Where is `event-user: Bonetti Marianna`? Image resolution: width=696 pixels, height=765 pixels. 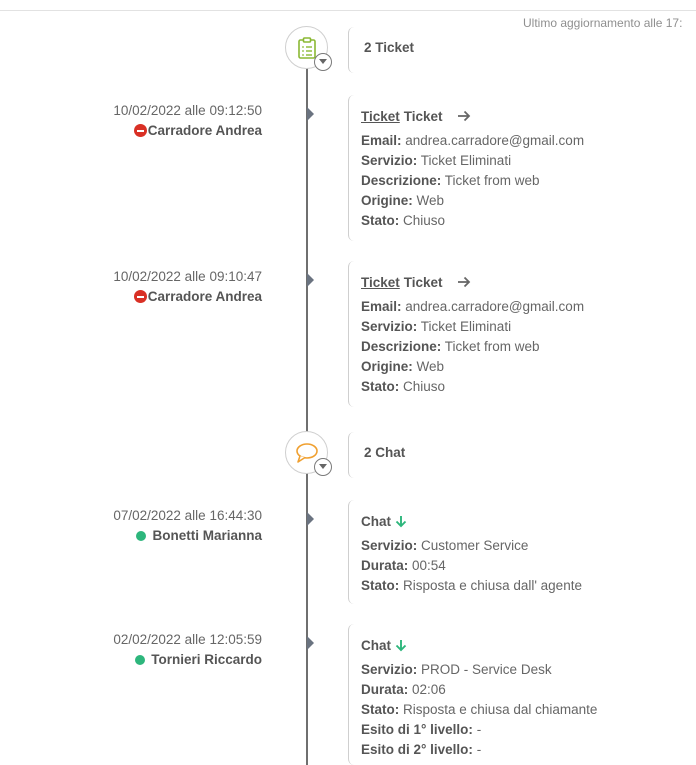 event-user: Bonetti Marianna is located at coordinates (187, 535).